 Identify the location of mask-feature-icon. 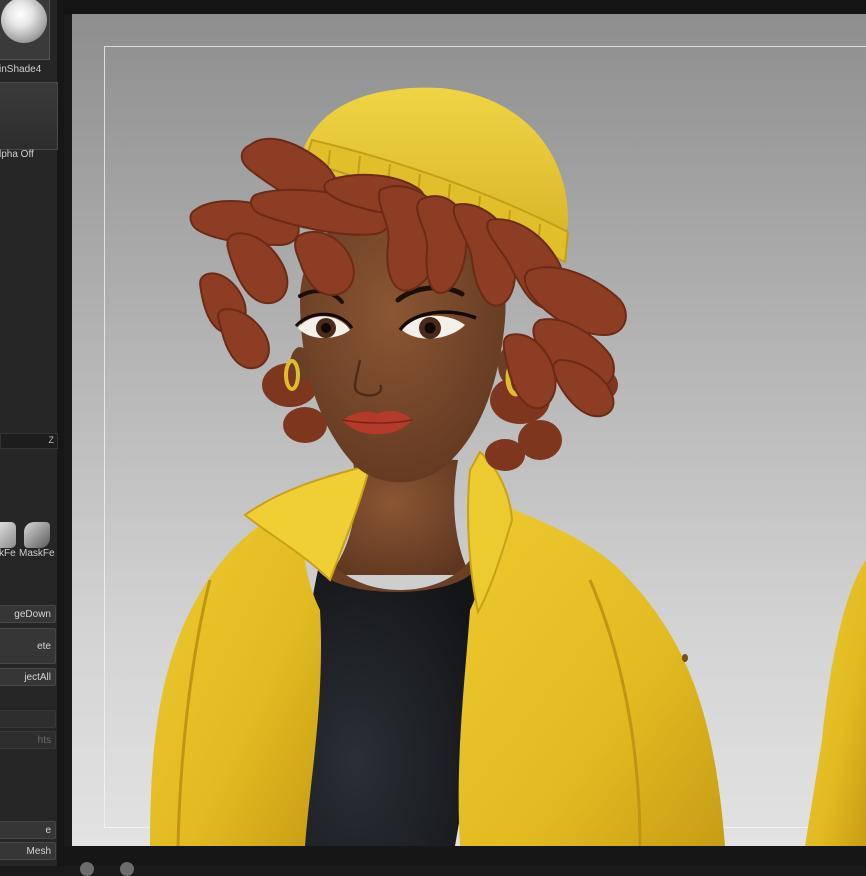
(8, 535).